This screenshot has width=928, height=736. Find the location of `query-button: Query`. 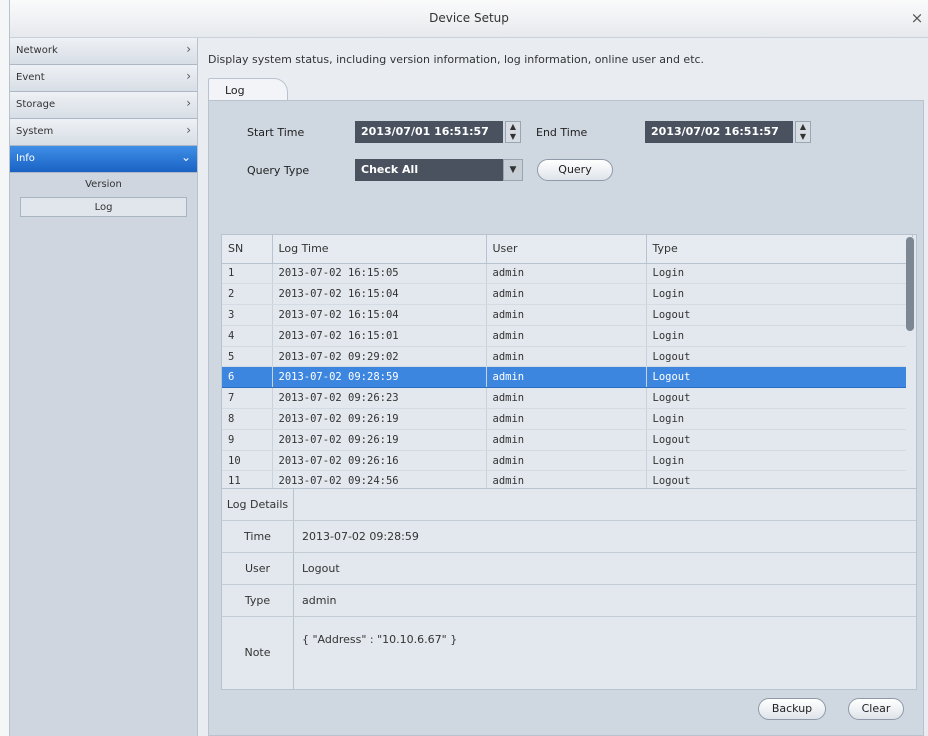

query-button: Query is located at coordinates (575, 170).